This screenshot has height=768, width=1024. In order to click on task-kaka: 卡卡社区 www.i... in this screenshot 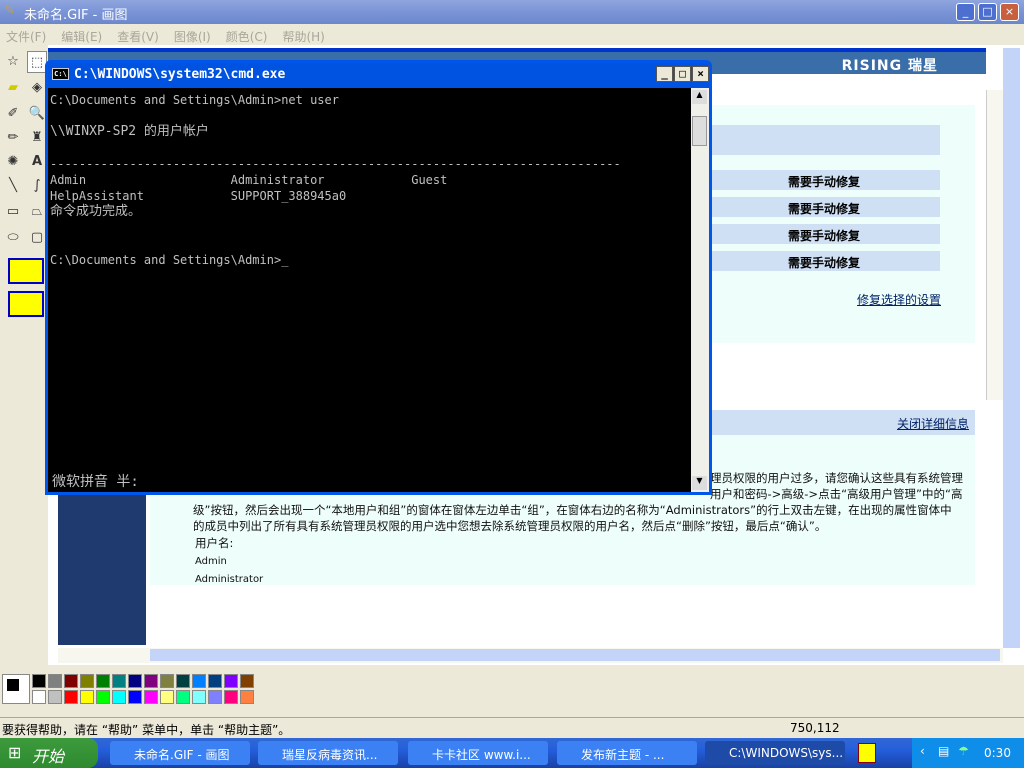, I will do `click(478, 753)`.